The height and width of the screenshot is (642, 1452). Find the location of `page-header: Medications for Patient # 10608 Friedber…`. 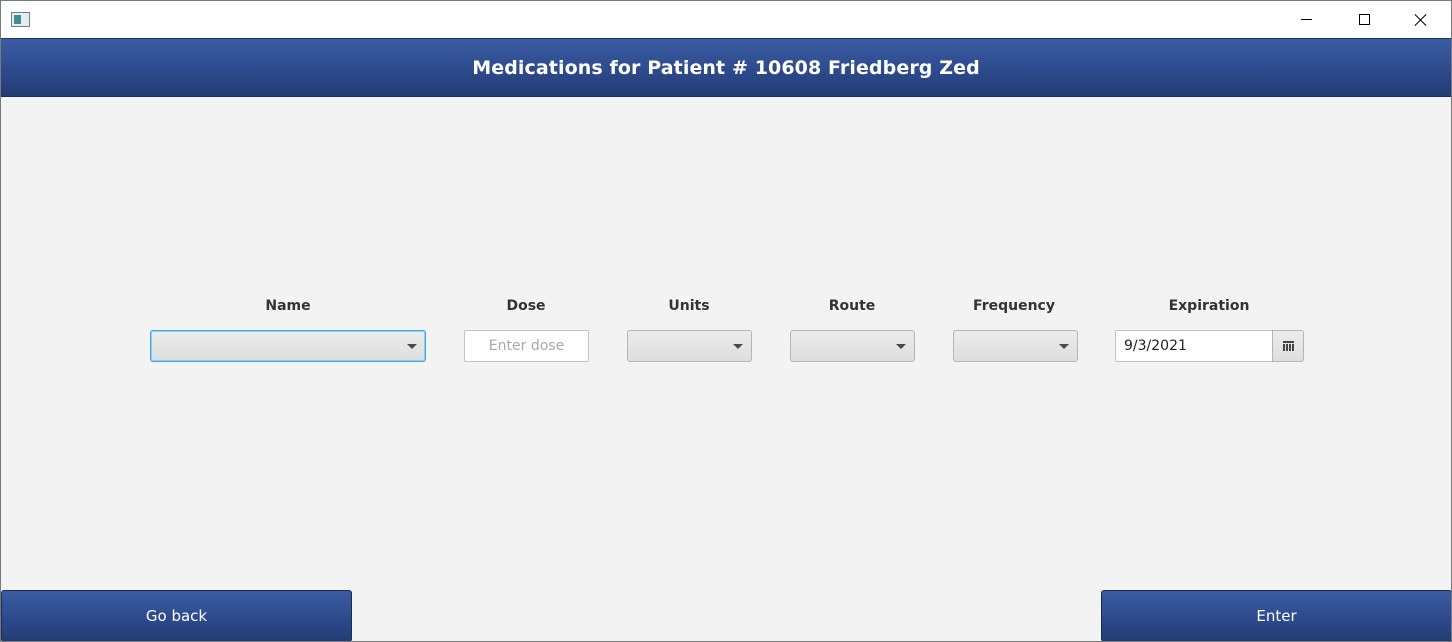

page-header: Medications for Patient # 10608 Friedber… is located at coordinates (726, 67).